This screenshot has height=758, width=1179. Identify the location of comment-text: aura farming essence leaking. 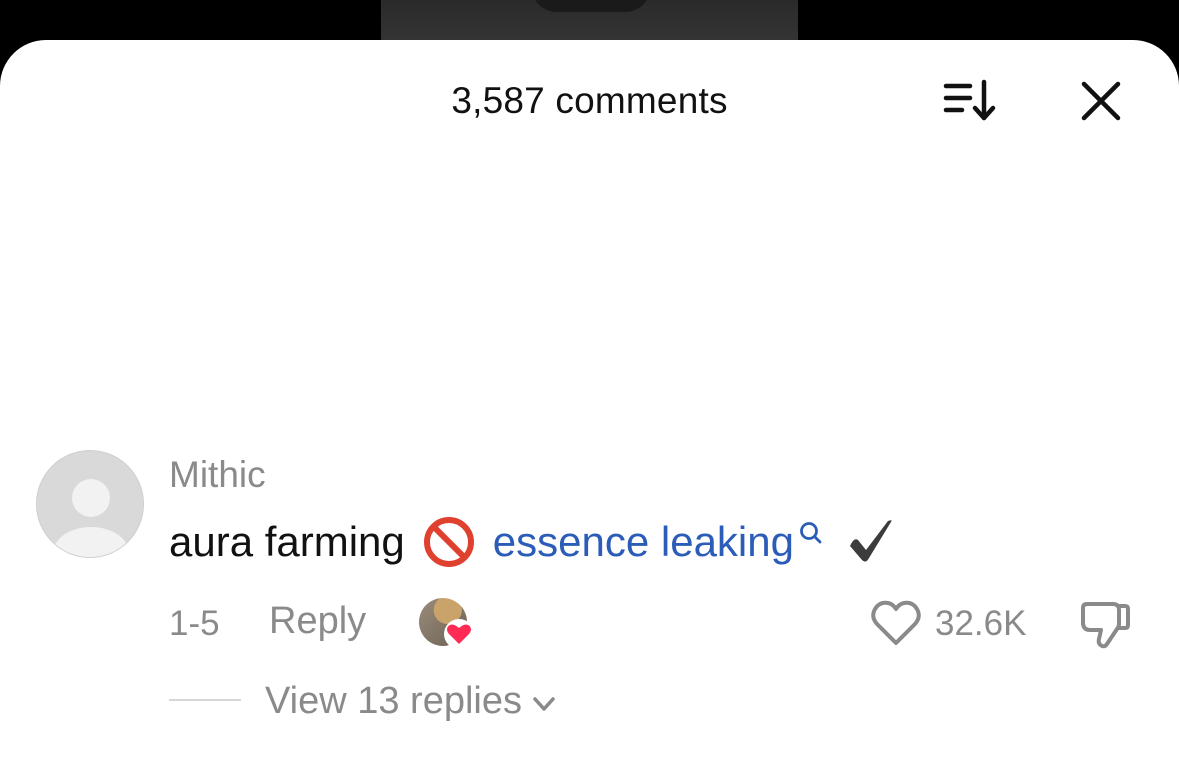
(532, 542).